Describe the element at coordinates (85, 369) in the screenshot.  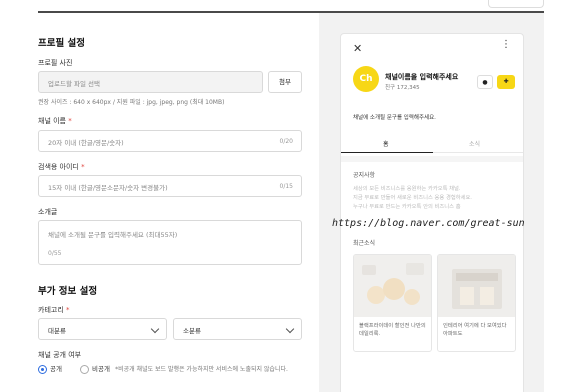
I see `radio-unchecked-icon` at that location.